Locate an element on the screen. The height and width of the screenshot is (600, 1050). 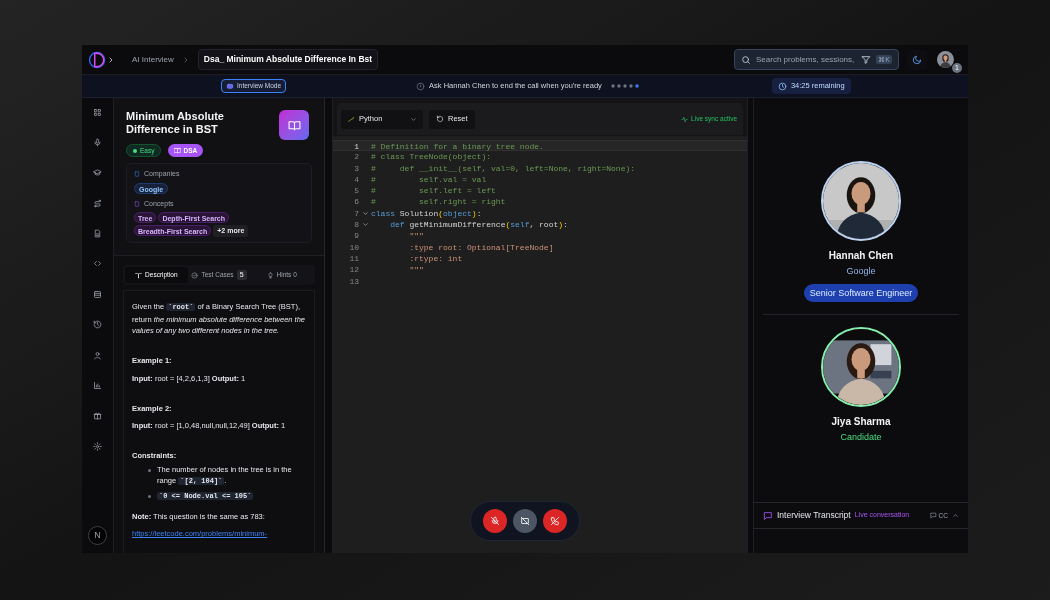
activity-icon is located at coordinates (685, 119).